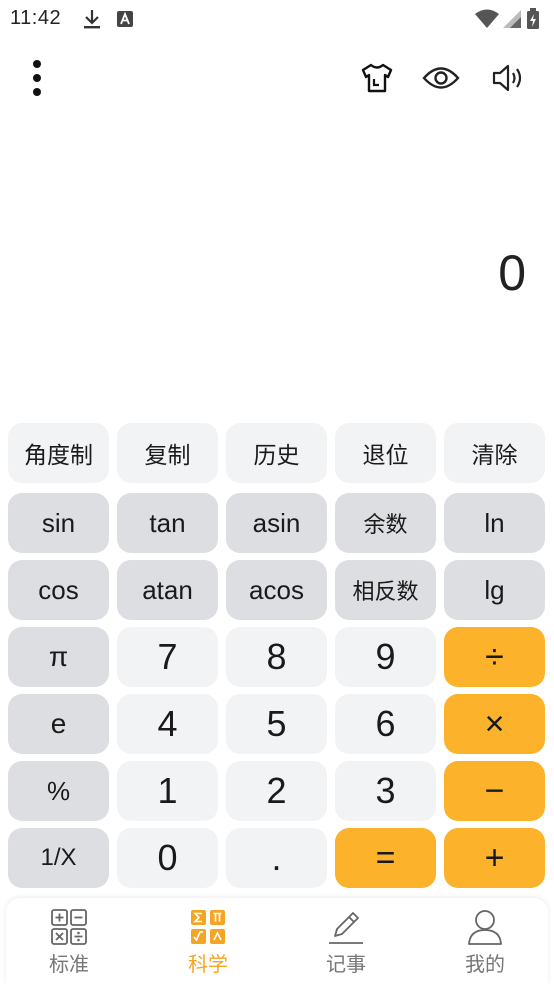 The width and height of the screenshot is (554, 984). I want to click on battery-icon, so click(533, 21).